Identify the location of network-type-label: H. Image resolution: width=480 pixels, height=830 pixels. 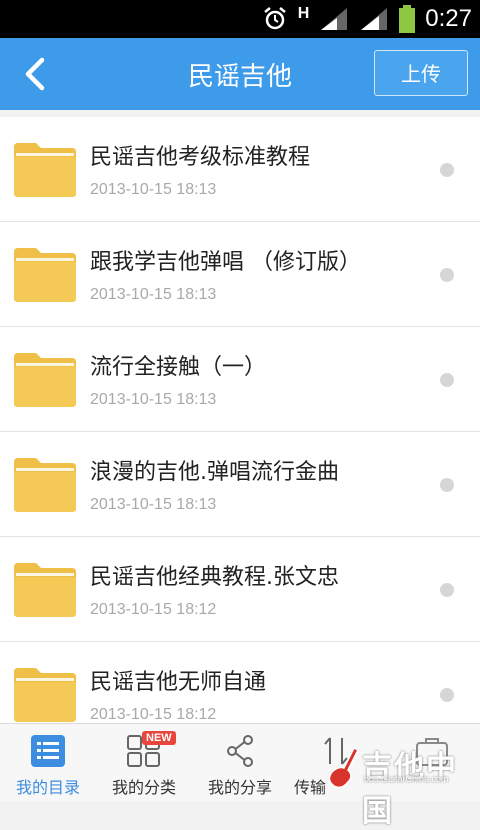
(303, 13).